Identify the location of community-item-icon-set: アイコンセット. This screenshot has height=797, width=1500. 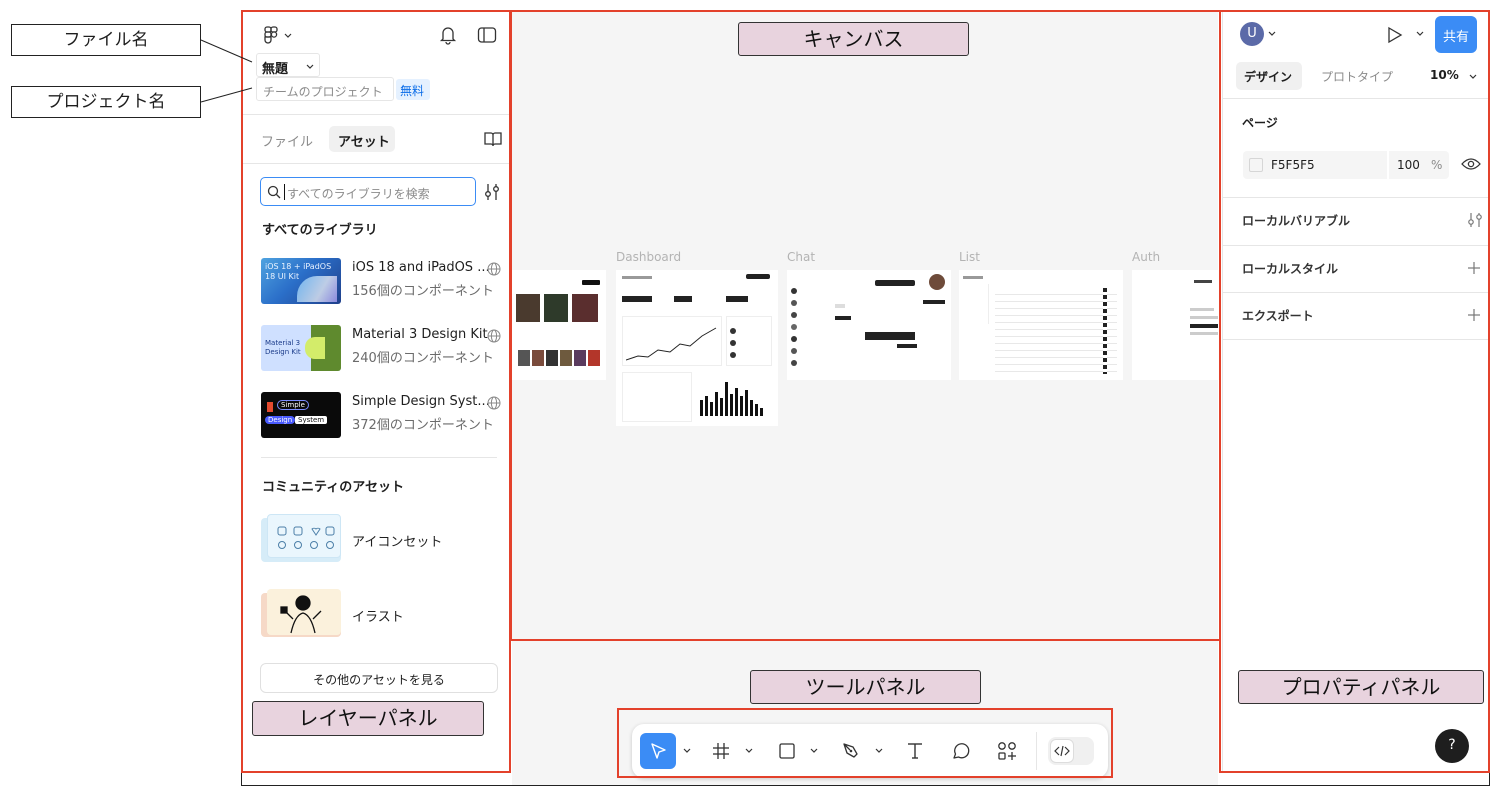
(381, 540).